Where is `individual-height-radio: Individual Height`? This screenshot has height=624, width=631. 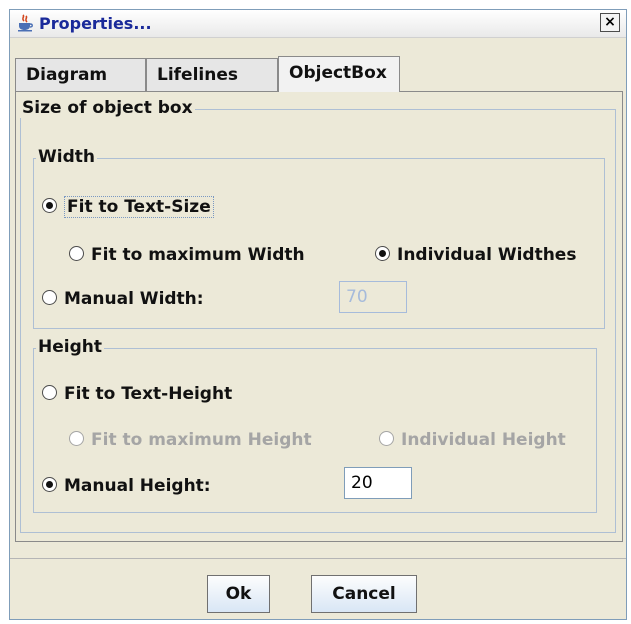 individual-height-radio: Individual Height is located at coordinates (472, 440).